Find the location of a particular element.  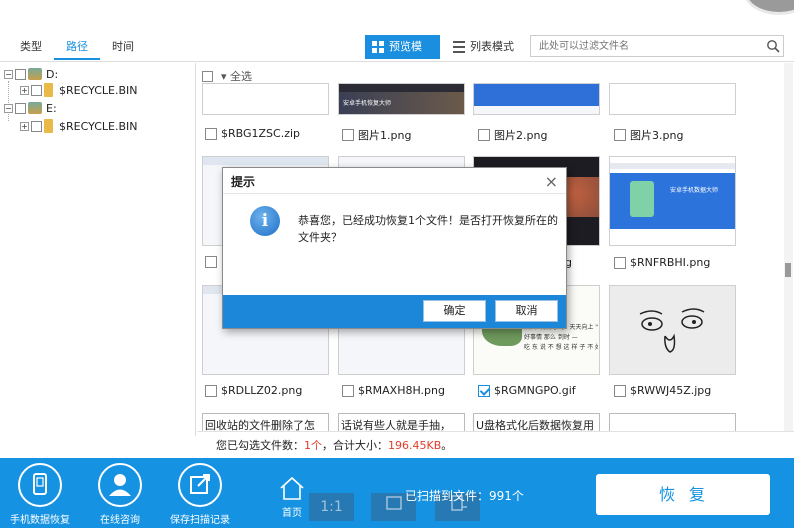

online-consult-button: 在线咨询 is located at coordinates (120, 494).